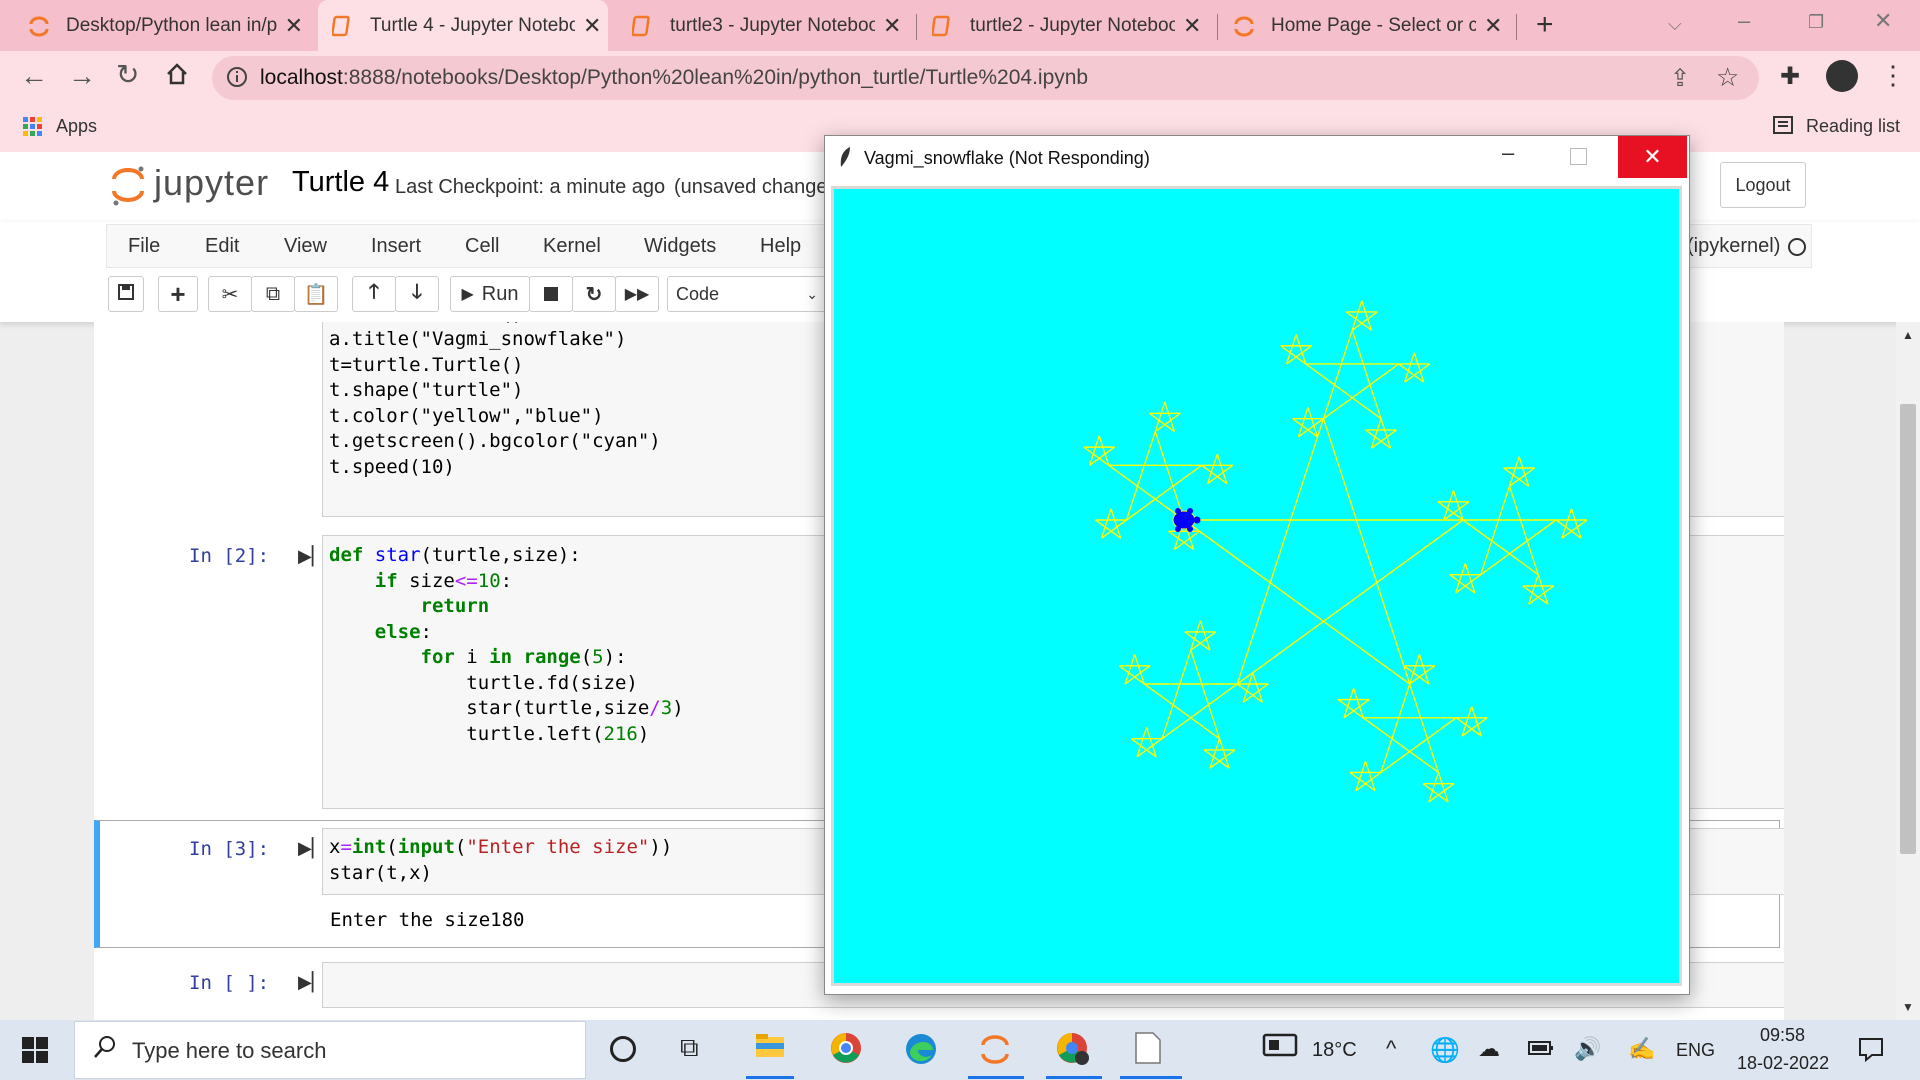 This screenshot has height=1080, width=1920. Describe the element at coordinates (1842, 76) in the screenshot. I see `avatar` at that location.